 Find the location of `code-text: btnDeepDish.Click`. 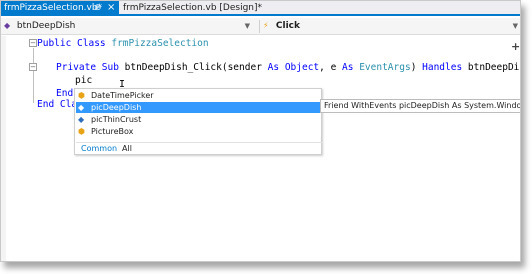

code-text: btnDeepDish.Click is located at coordinates (493, 67).